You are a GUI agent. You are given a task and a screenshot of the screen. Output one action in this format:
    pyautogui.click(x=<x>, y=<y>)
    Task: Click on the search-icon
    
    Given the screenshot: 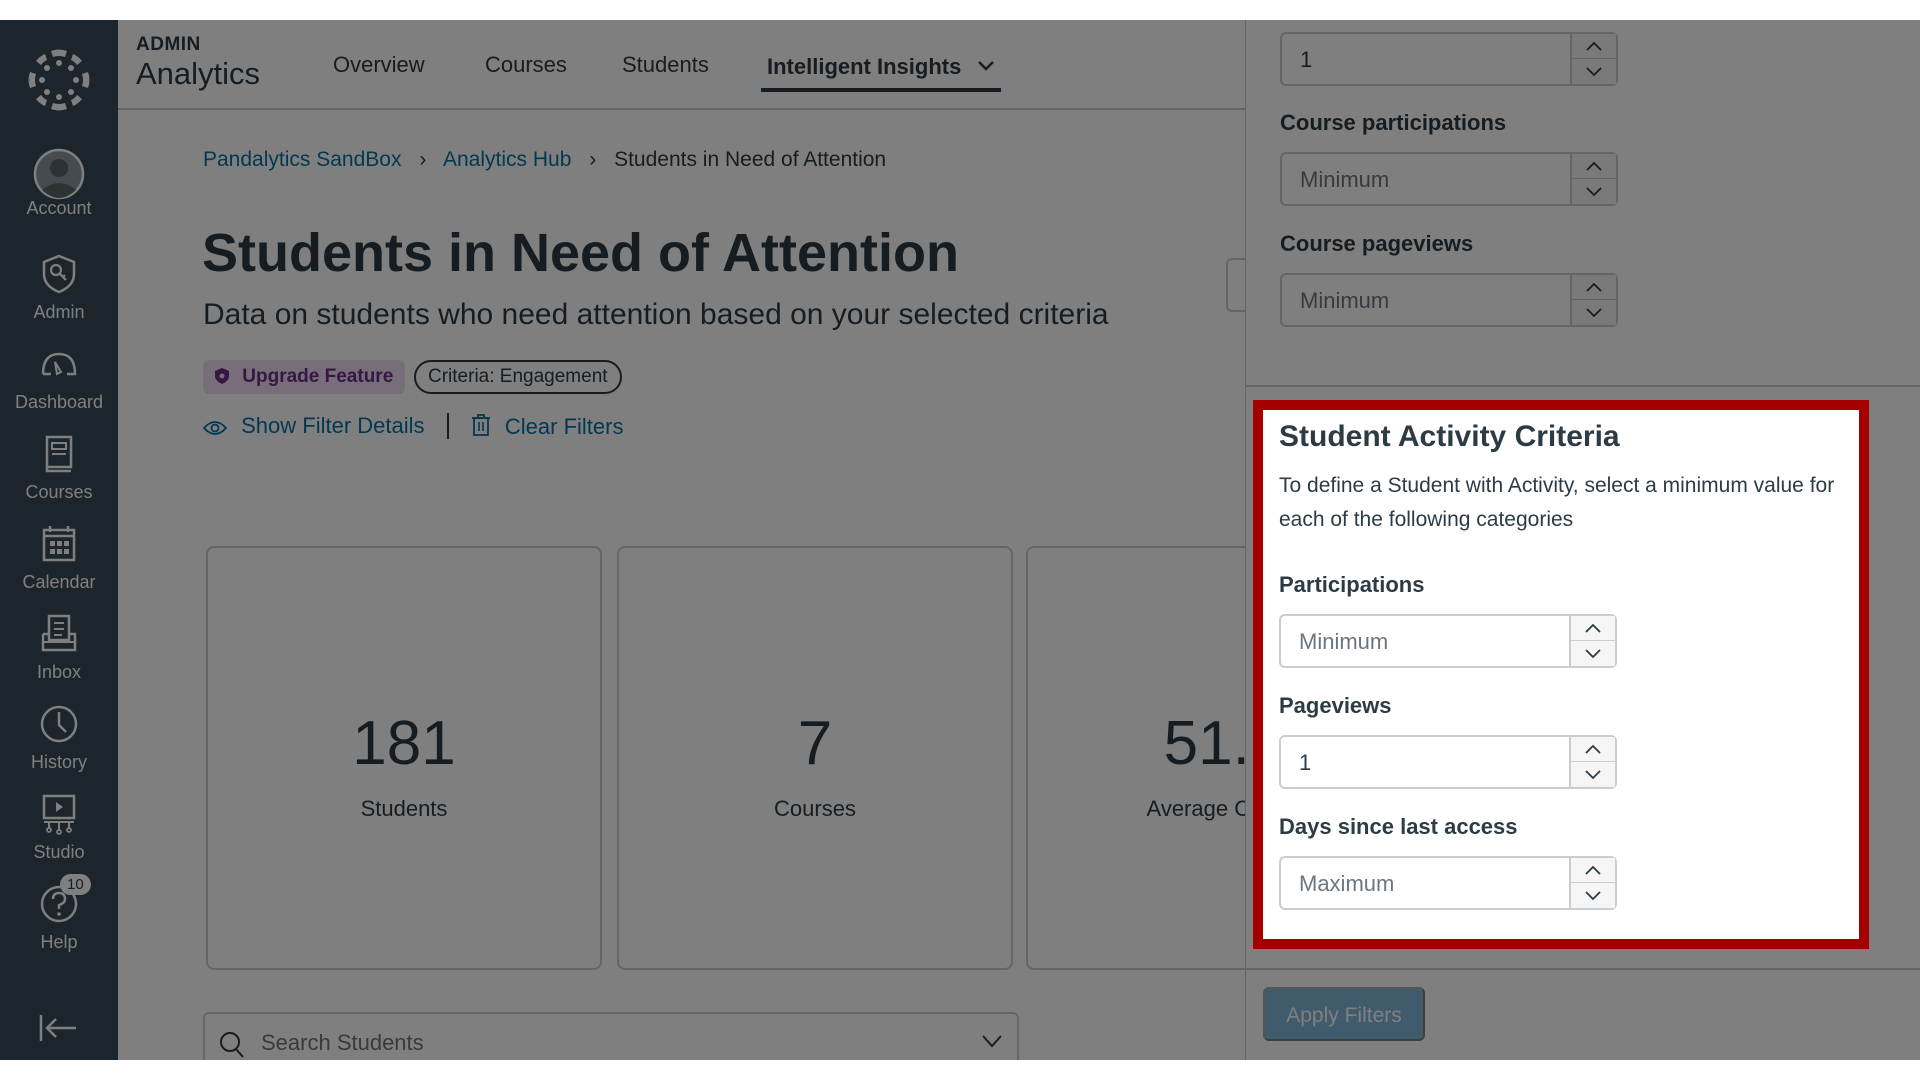 What is the action you would take?
    pyautogui.click(x=232, y=1045)
    